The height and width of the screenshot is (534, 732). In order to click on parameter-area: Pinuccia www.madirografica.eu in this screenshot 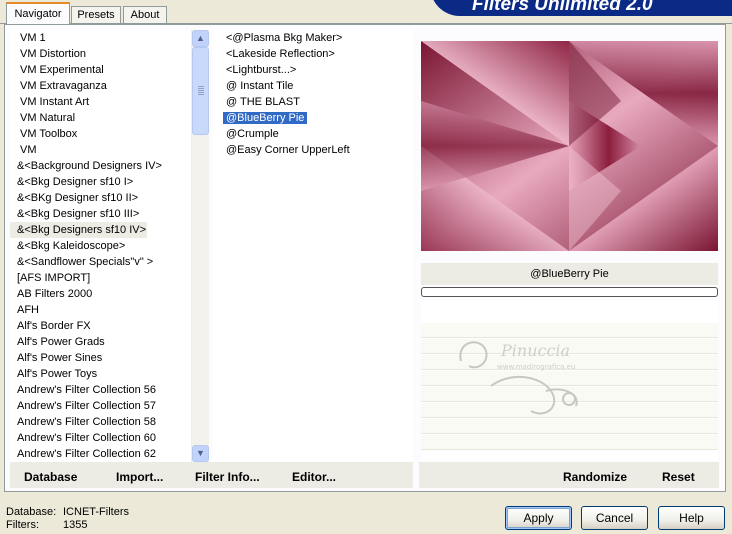, I will do `click(569, 381)`.